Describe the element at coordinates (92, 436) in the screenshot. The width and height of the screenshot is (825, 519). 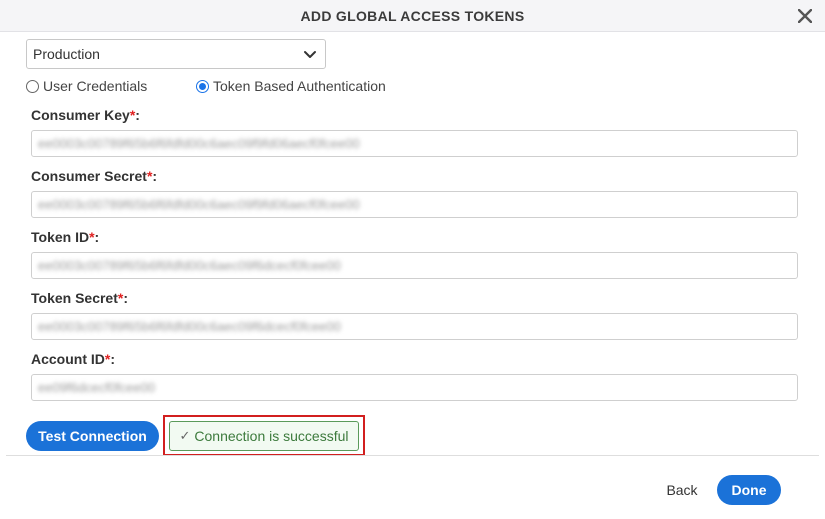
I see `test-connection-button: Test Connection` at that location.